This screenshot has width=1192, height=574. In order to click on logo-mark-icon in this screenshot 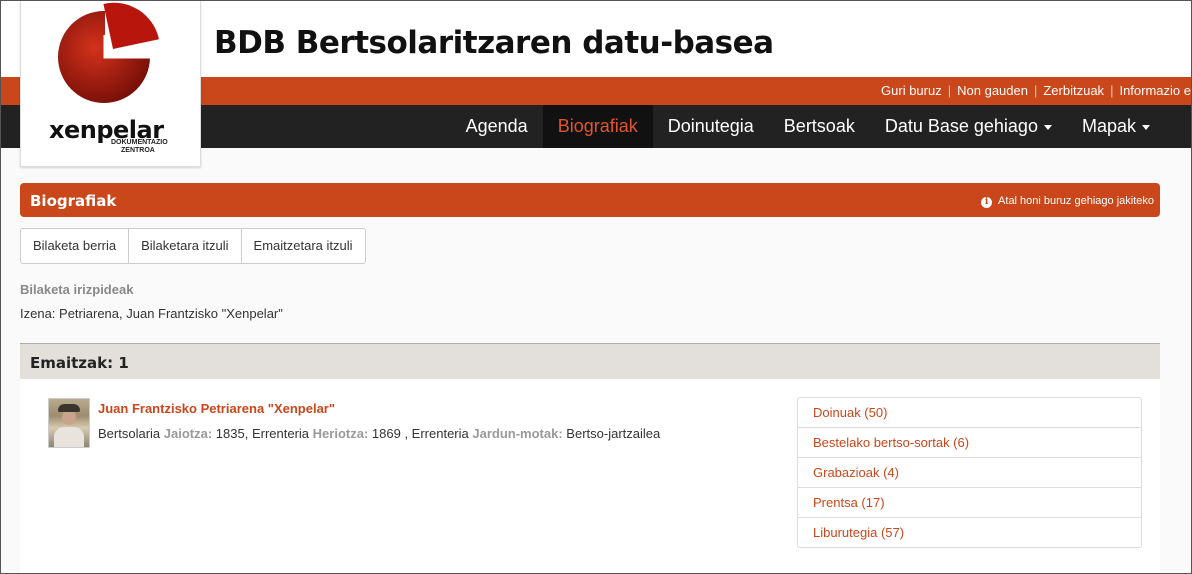, I will do `click(108, 52)`.